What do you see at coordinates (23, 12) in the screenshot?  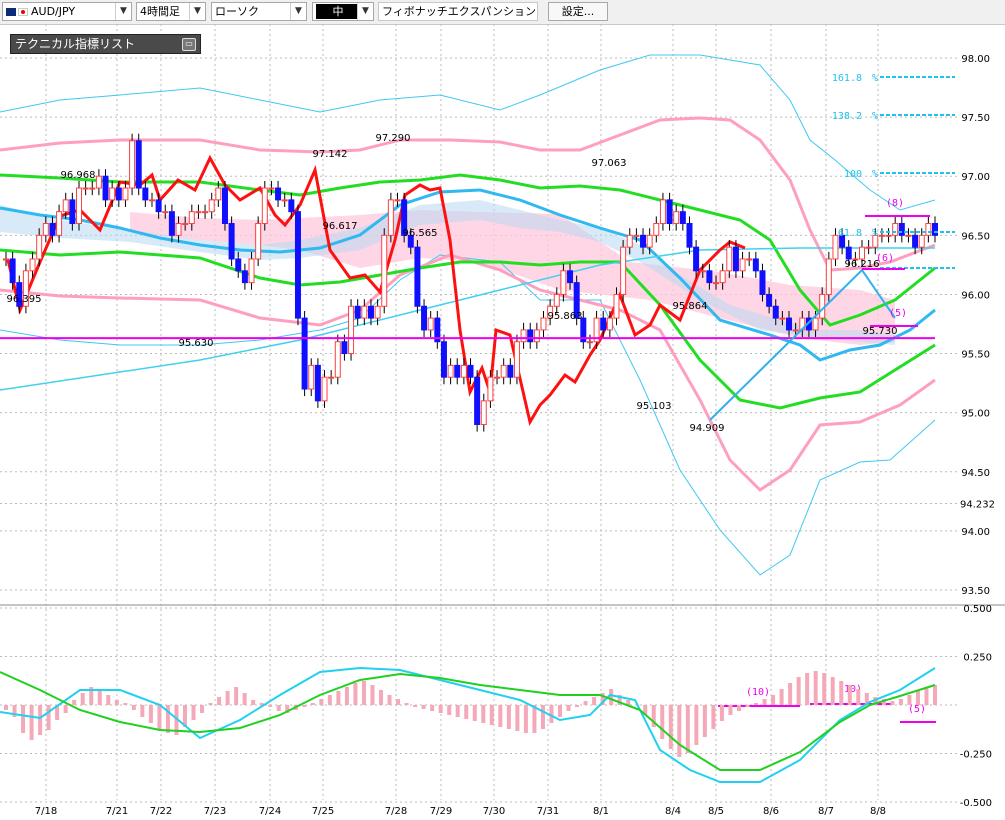 I see `flag-jp-icon` at bounding box center [23, 12].